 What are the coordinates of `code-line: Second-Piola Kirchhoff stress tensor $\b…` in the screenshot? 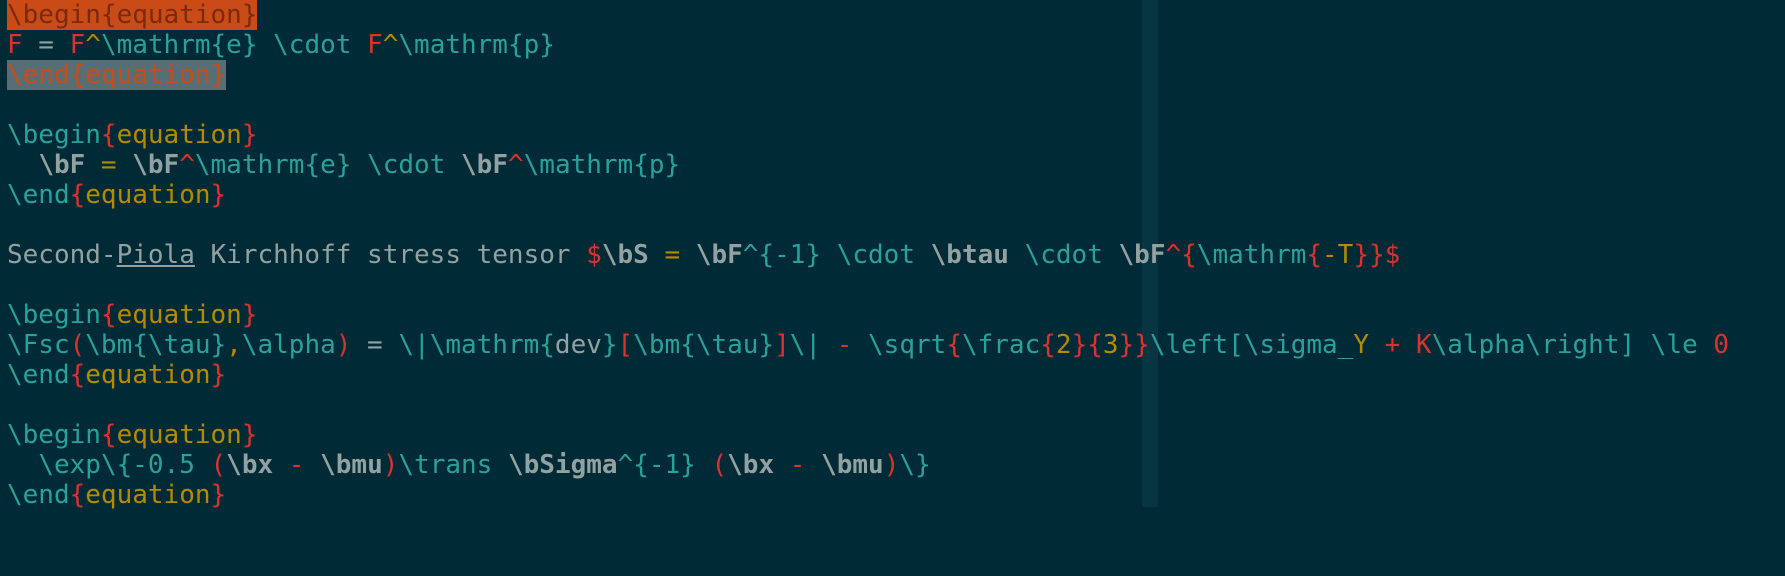 It's located at (868, 255).